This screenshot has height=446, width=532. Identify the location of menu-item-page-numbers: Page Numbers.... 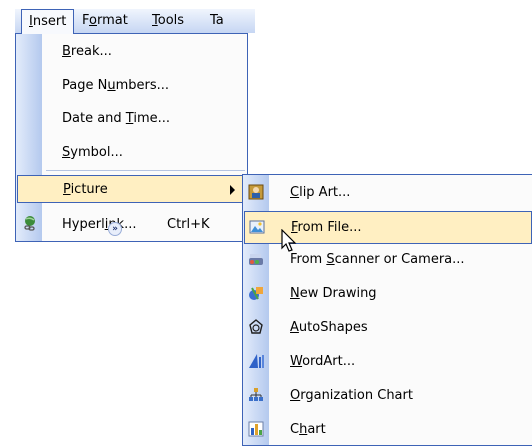
(131, 86).